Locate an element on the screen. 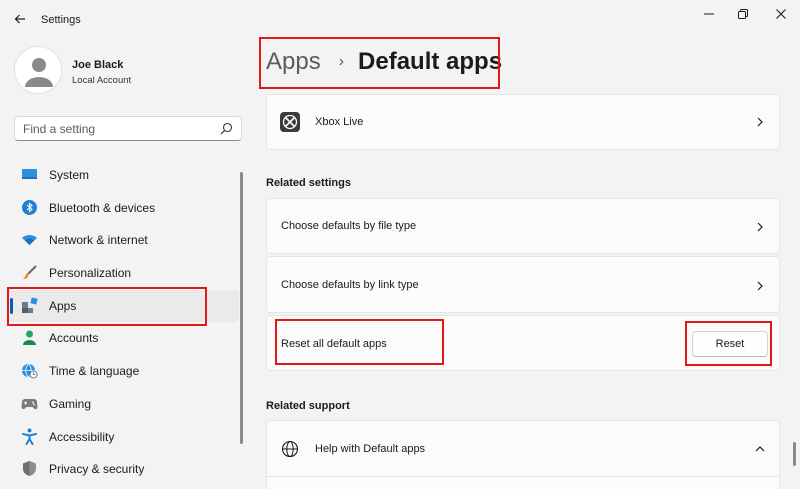  person-icon is located at coordinates (29, 338).